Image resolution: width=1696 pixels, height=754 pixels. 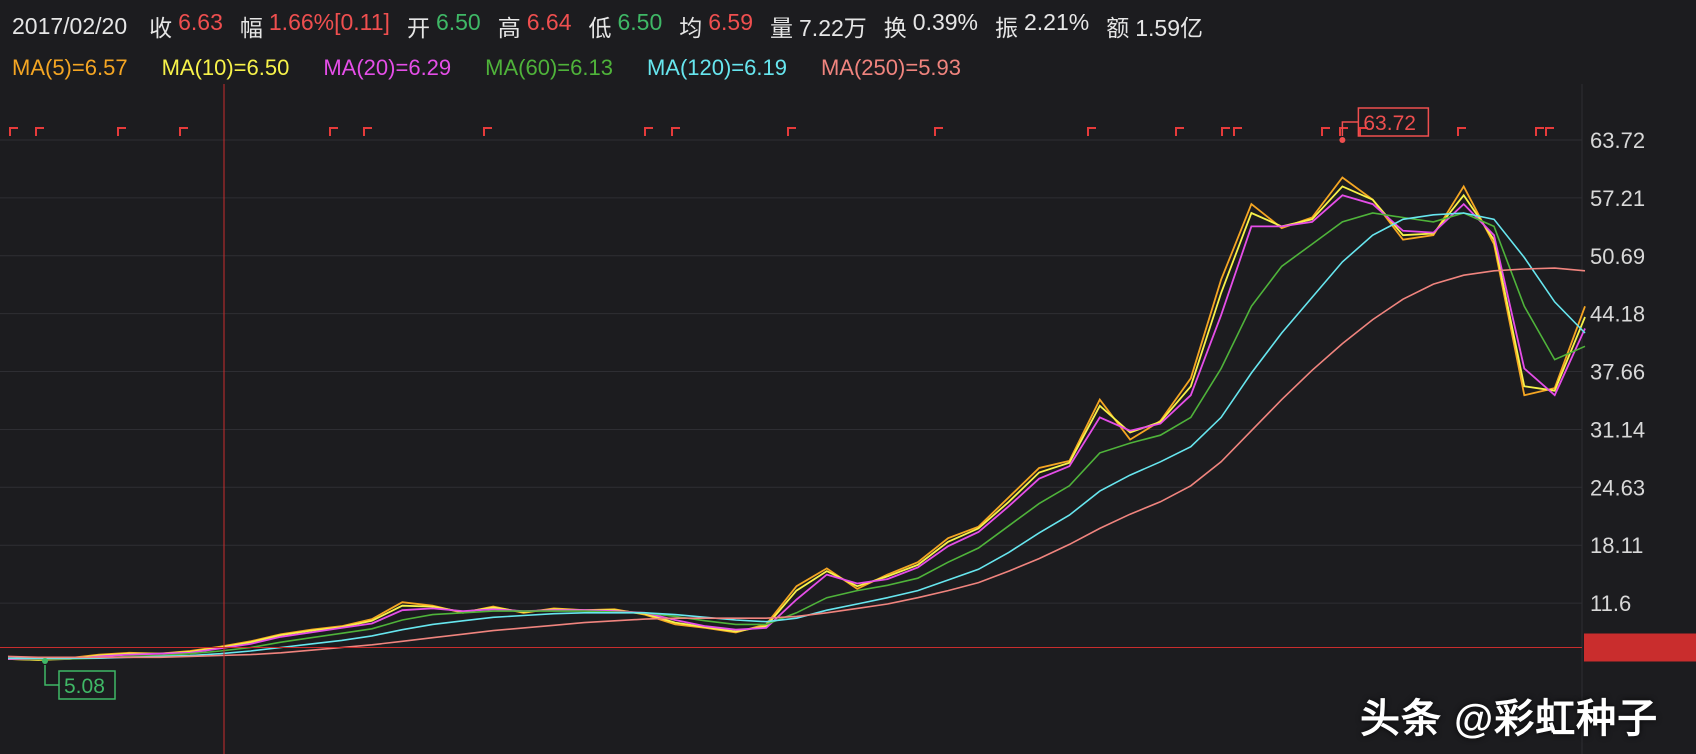 I want to click on watermark: 头条 @彩虹种子, so click(x=1509, y=719).